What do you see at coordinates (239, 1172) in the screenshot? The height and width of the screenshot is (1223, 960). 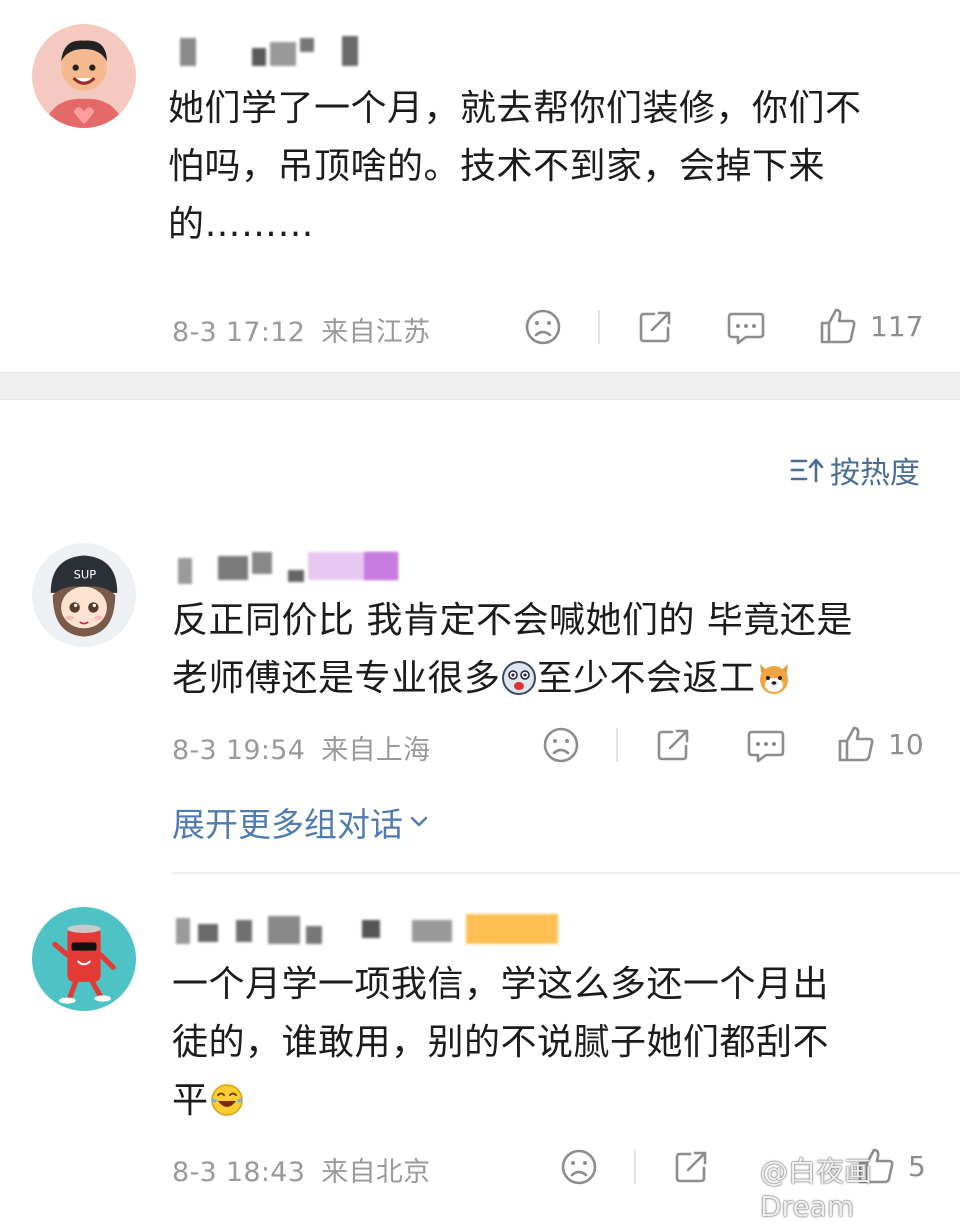 I see `comment-time: 8-3 18:43` at bounding box center [239, 1172].